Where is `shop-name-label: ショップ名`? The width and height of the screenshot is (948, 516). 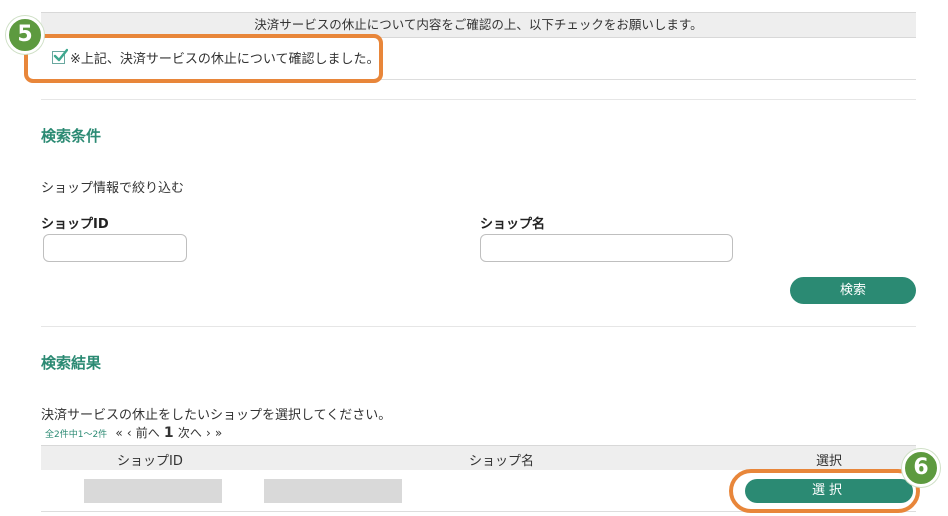
shop-name-label: ショップ名 is located at coordinates (513, 224).